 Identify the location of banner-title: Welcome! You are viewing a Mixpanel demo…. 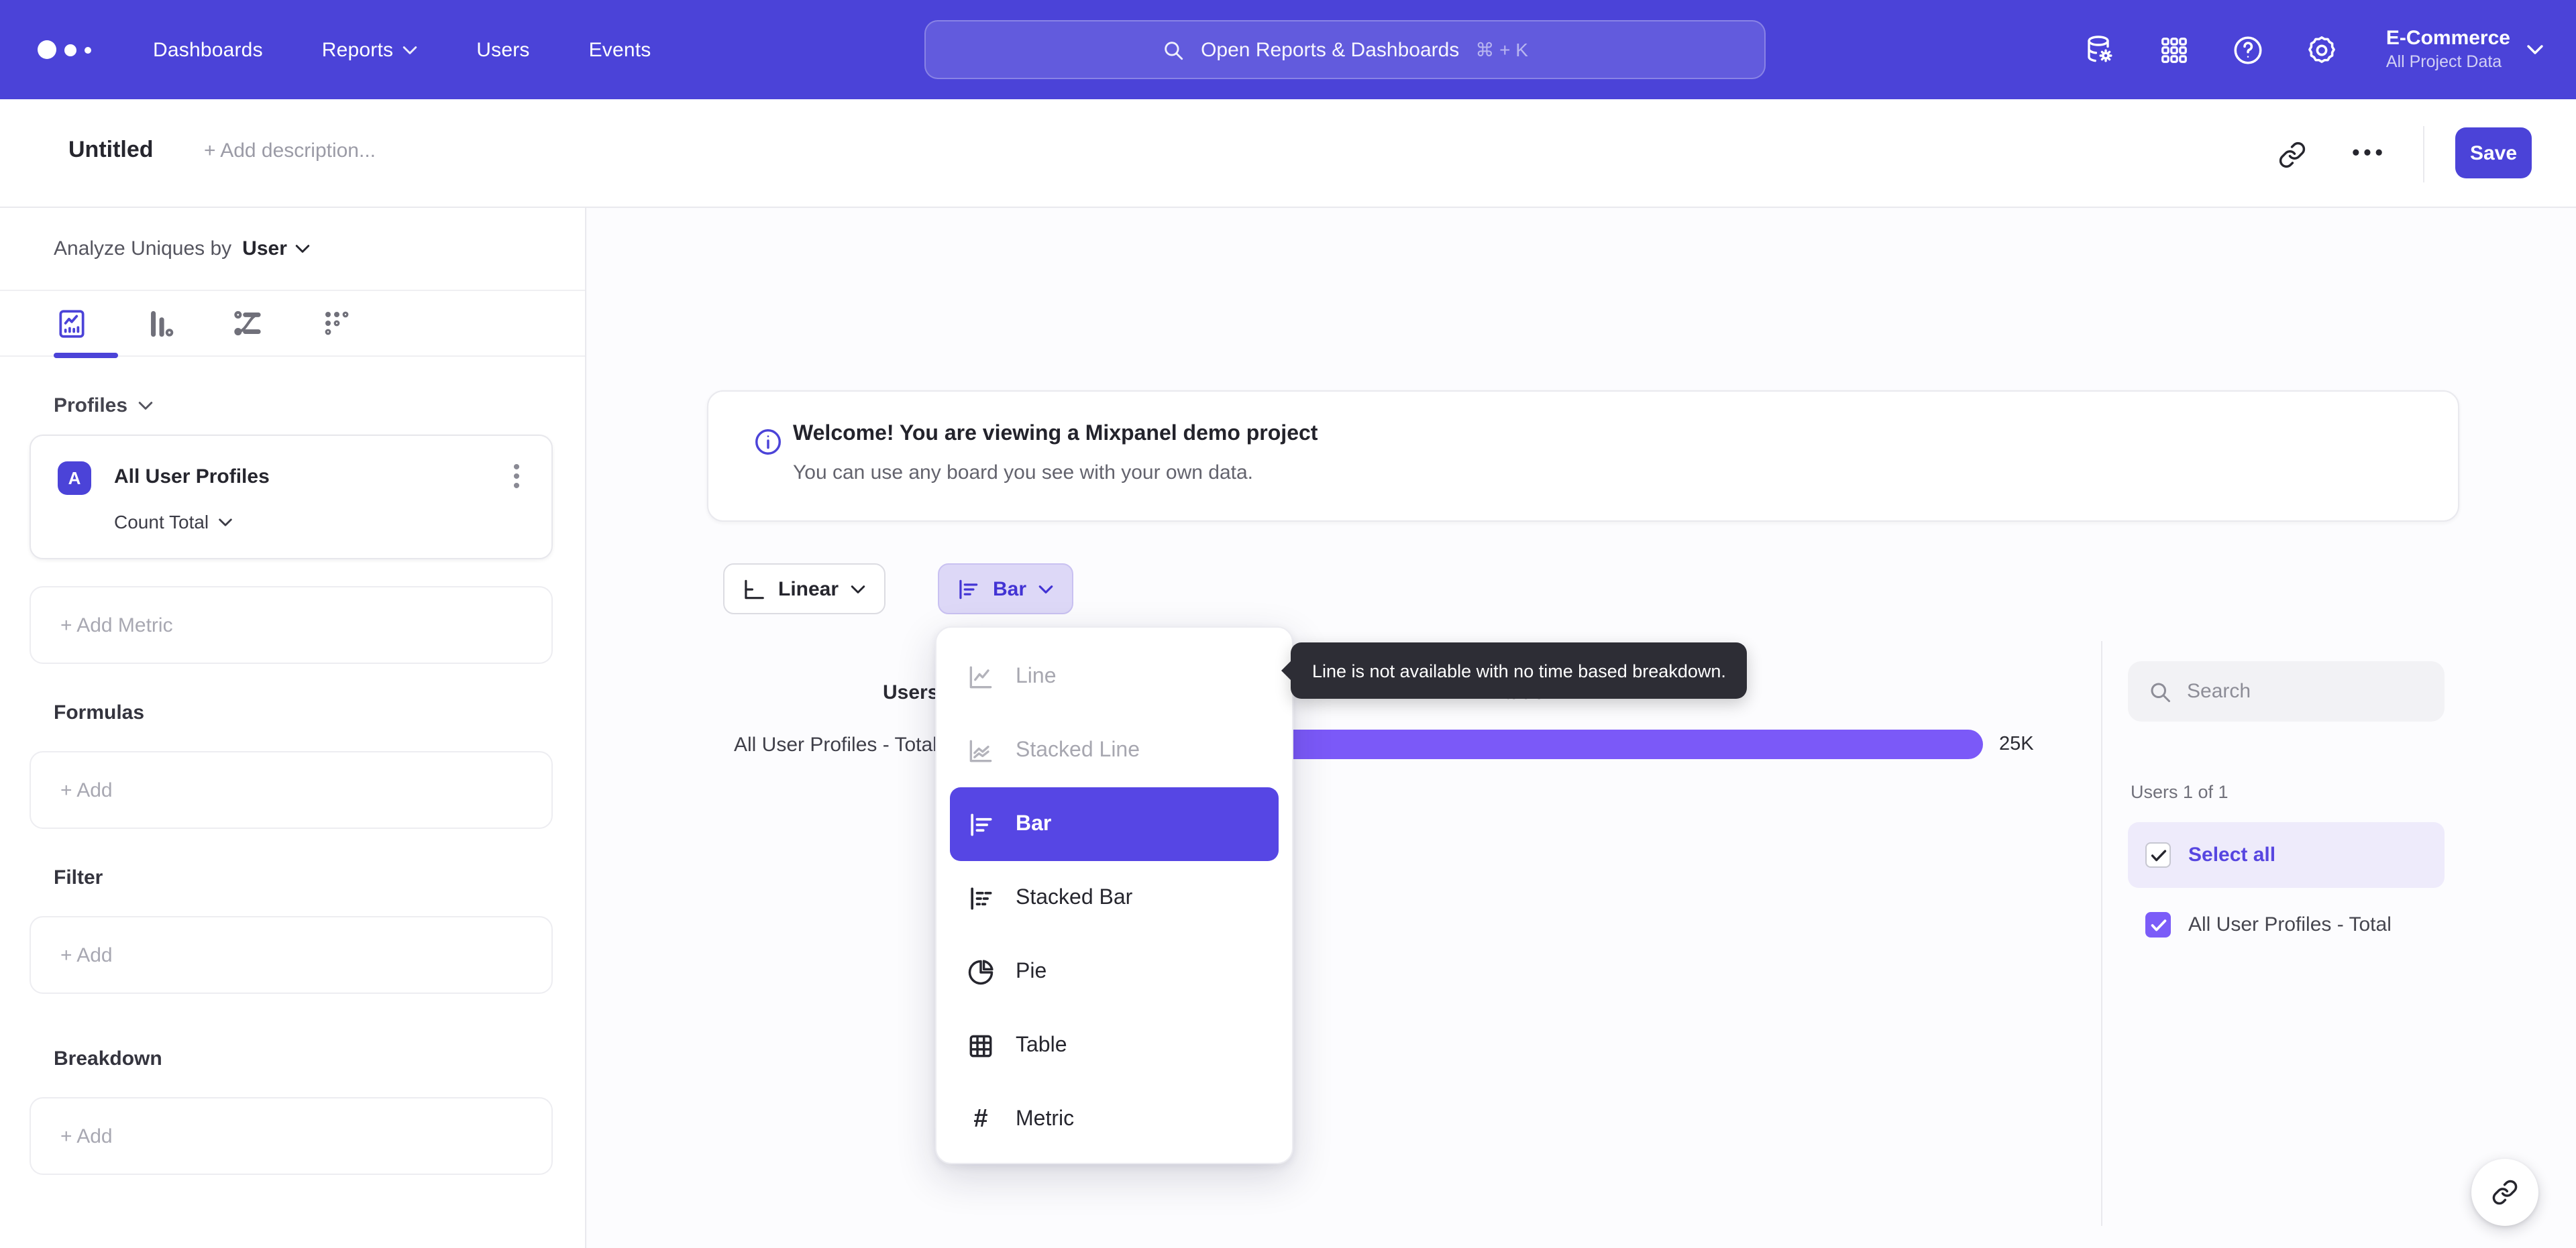
(1055, 433).